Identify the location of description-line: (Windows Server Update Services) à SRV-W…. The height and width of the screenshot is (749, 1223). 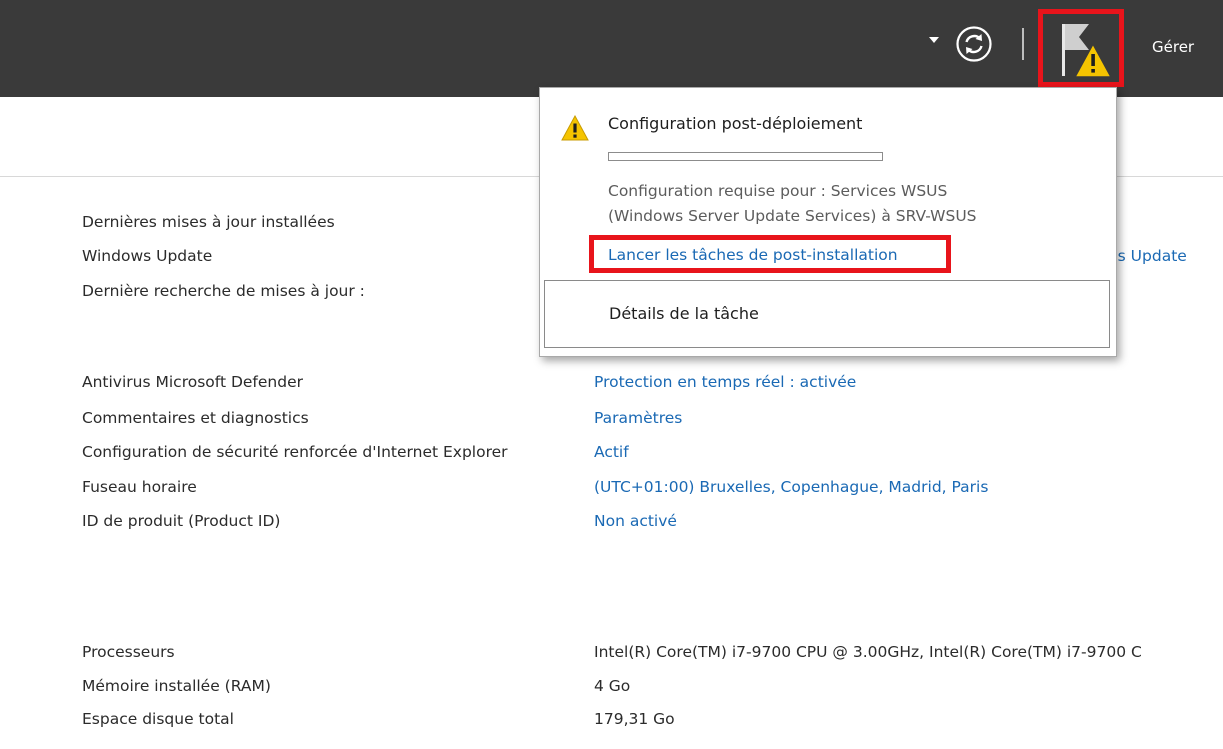
(792, 216).